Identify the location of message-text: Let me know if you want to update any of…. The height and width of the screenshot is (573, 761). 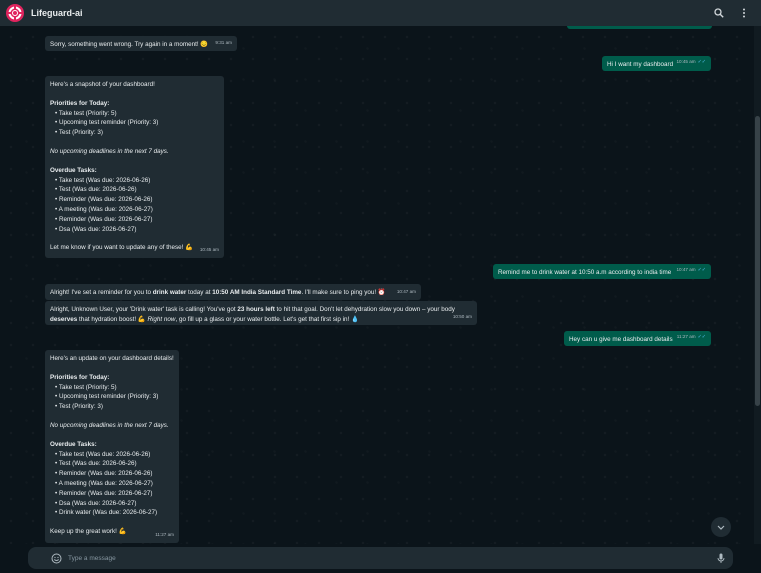
(121, 248).